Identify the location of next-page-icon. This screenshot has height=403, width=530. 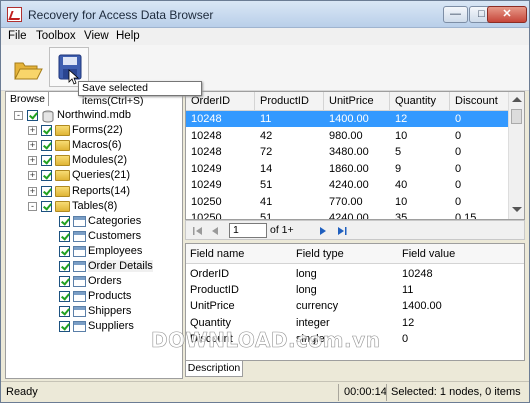
(323, 231).